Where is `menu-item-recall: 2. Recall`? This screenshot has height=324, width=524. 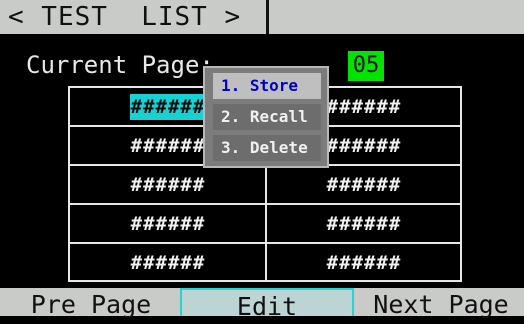 menu-item-recall: 2. Recall is located at coordinates (267, 117).